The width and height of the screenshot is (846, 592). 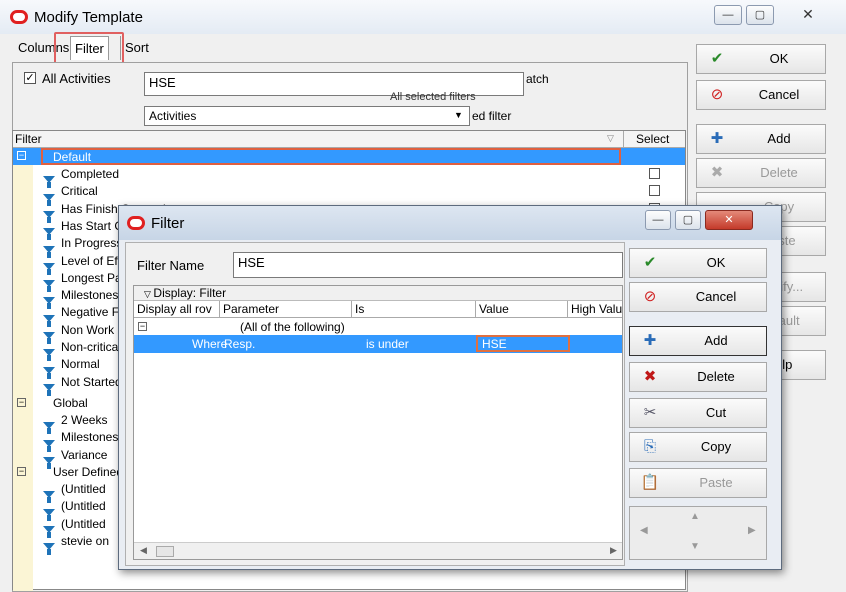 What do you see at coordinates (433, 97) in the screenshot?
I see `all-selected-filters-radio-label: All selected filters` at bounding box center [433, 97].